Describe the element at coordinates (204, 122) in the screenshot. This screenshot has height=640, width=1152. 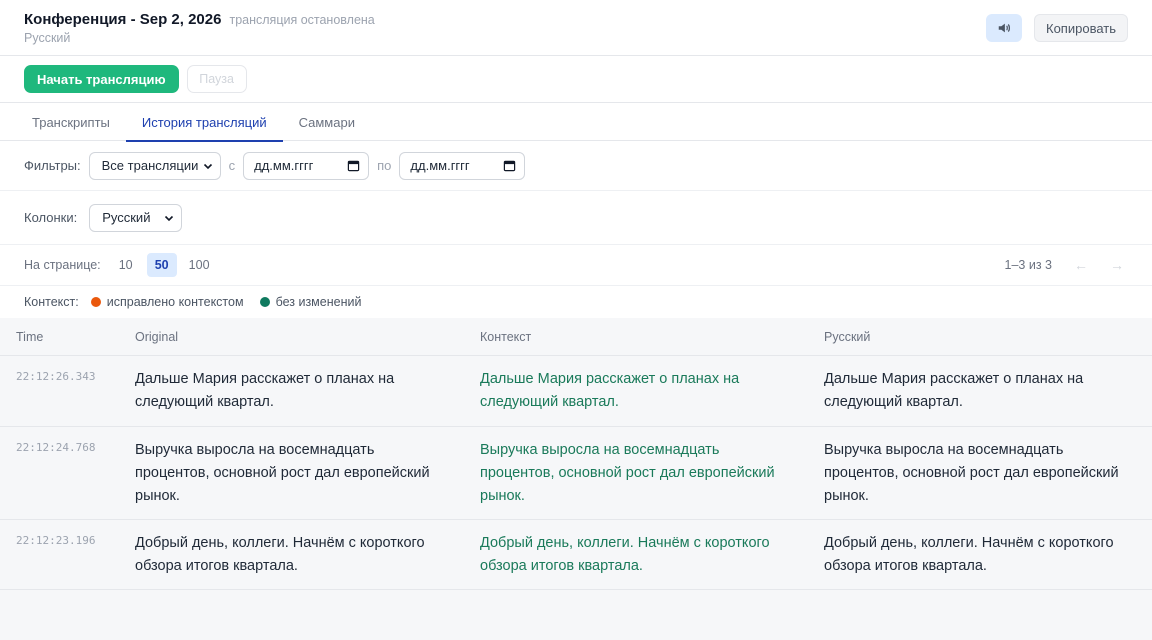
I see `tab-stream-history: История трансляций` at that location.